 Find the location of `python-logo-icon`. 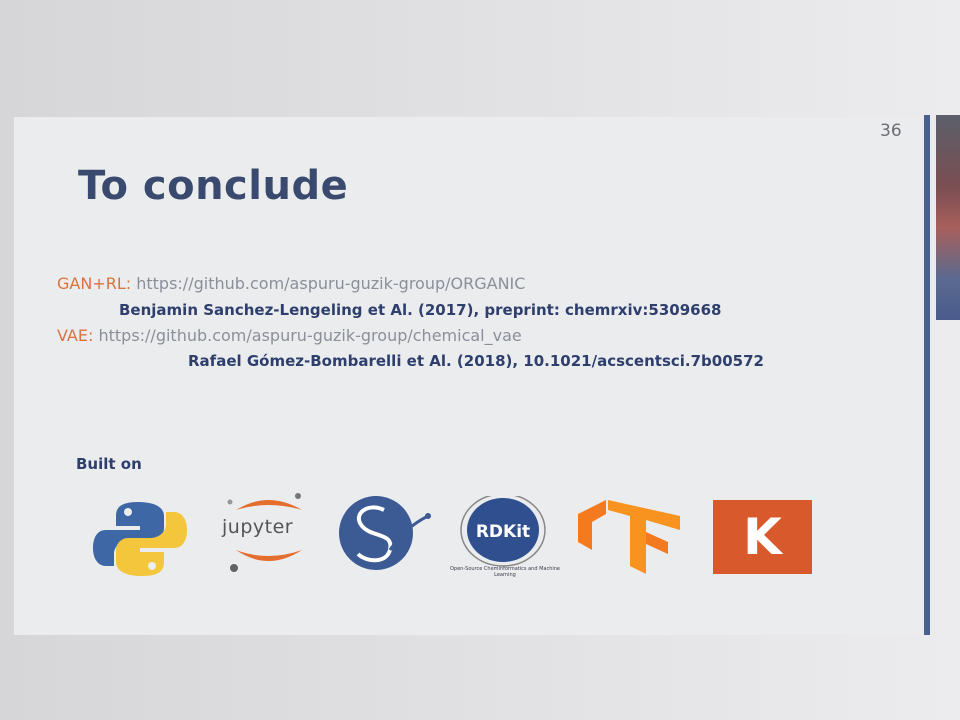

python-logo-icon is located at coordinates (140, 539).